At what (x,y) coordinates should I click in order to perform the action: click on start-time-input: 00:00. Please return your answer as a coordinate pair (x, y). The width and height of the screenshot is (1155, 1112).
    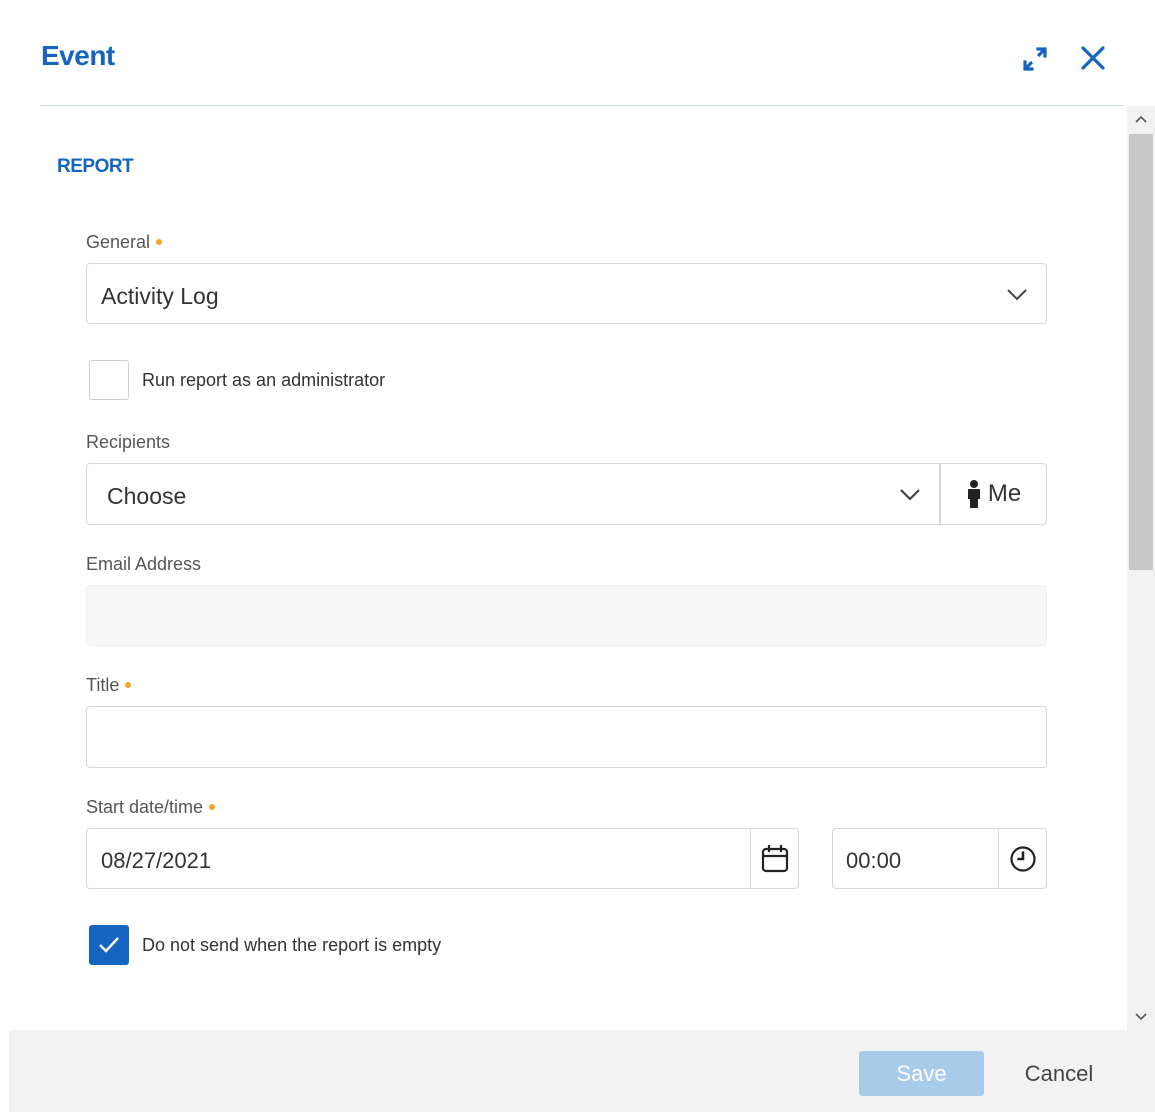
    Looking at the image, I should click on (915, 858).